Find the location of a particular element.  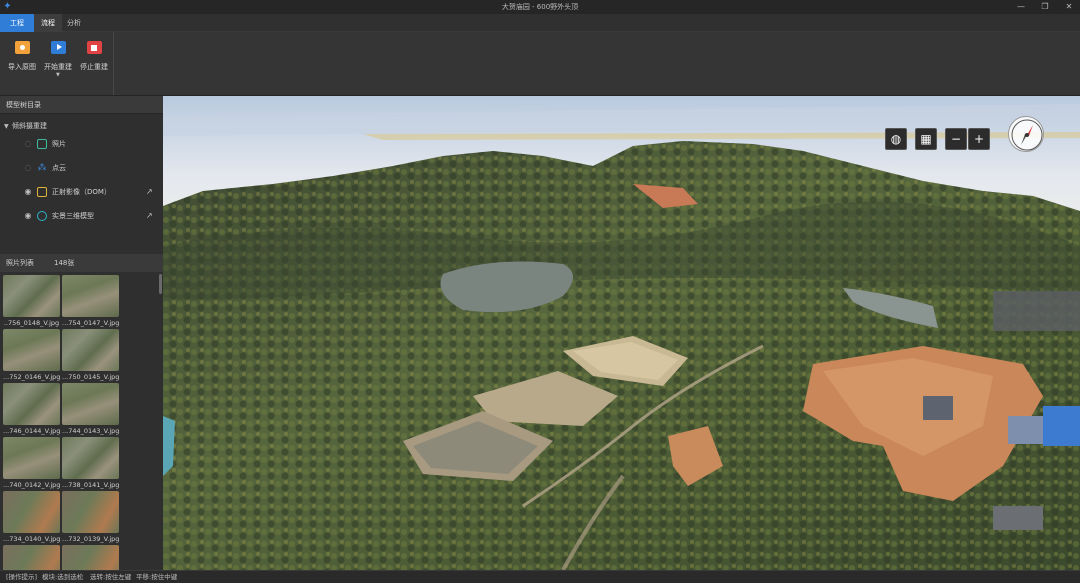

photo-thumbnail: ...734_0140_V.jpg is located at coordinates (31, 518).